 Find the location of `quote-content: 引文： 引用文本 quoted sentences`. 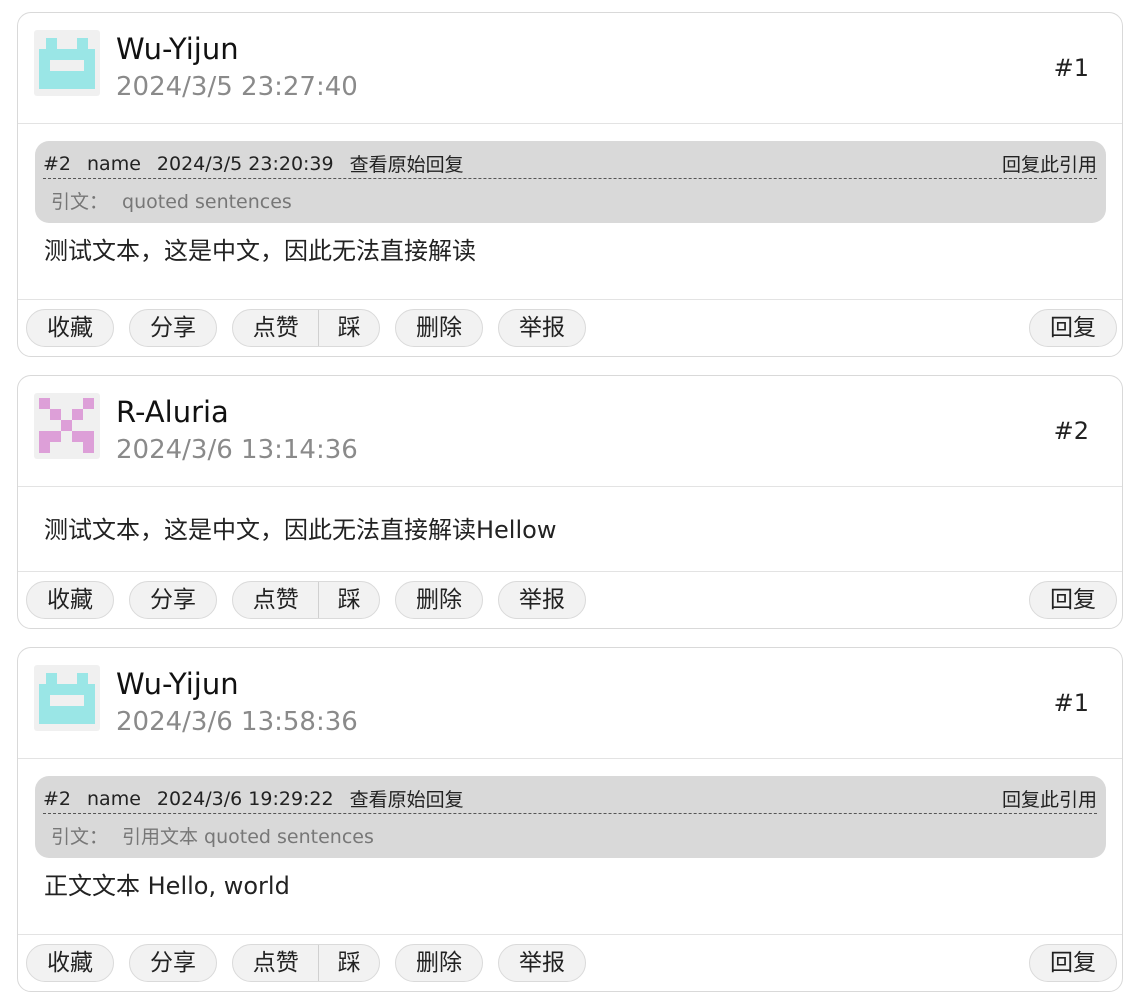

quote-content: 引文： 引用文本 quoted sentences is located at coordinates (570, 835).